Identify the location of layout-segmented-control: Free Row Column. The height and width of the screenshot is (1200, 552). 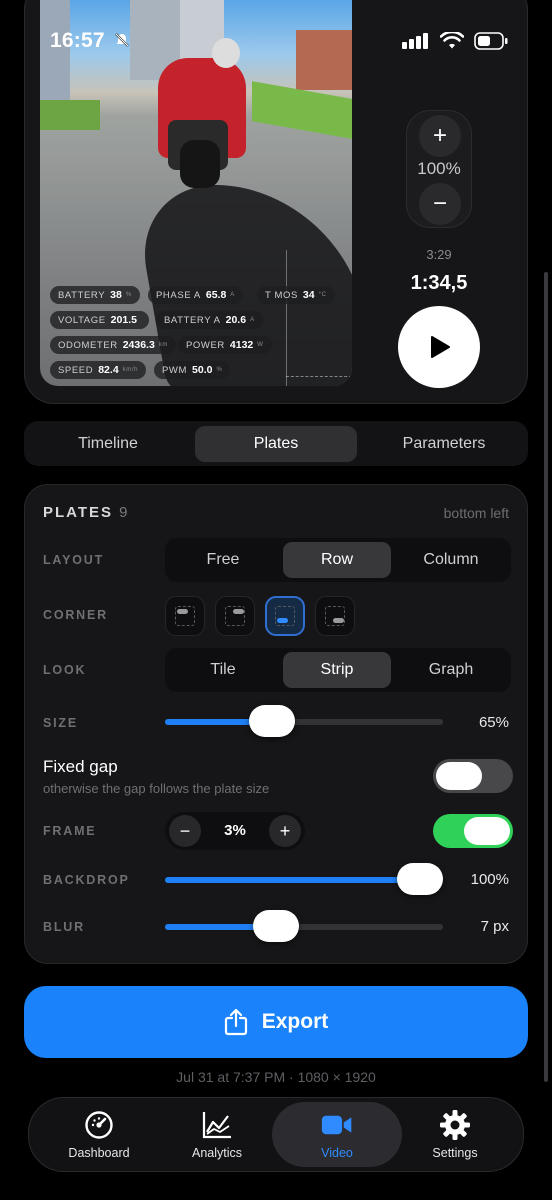
(338, 560).